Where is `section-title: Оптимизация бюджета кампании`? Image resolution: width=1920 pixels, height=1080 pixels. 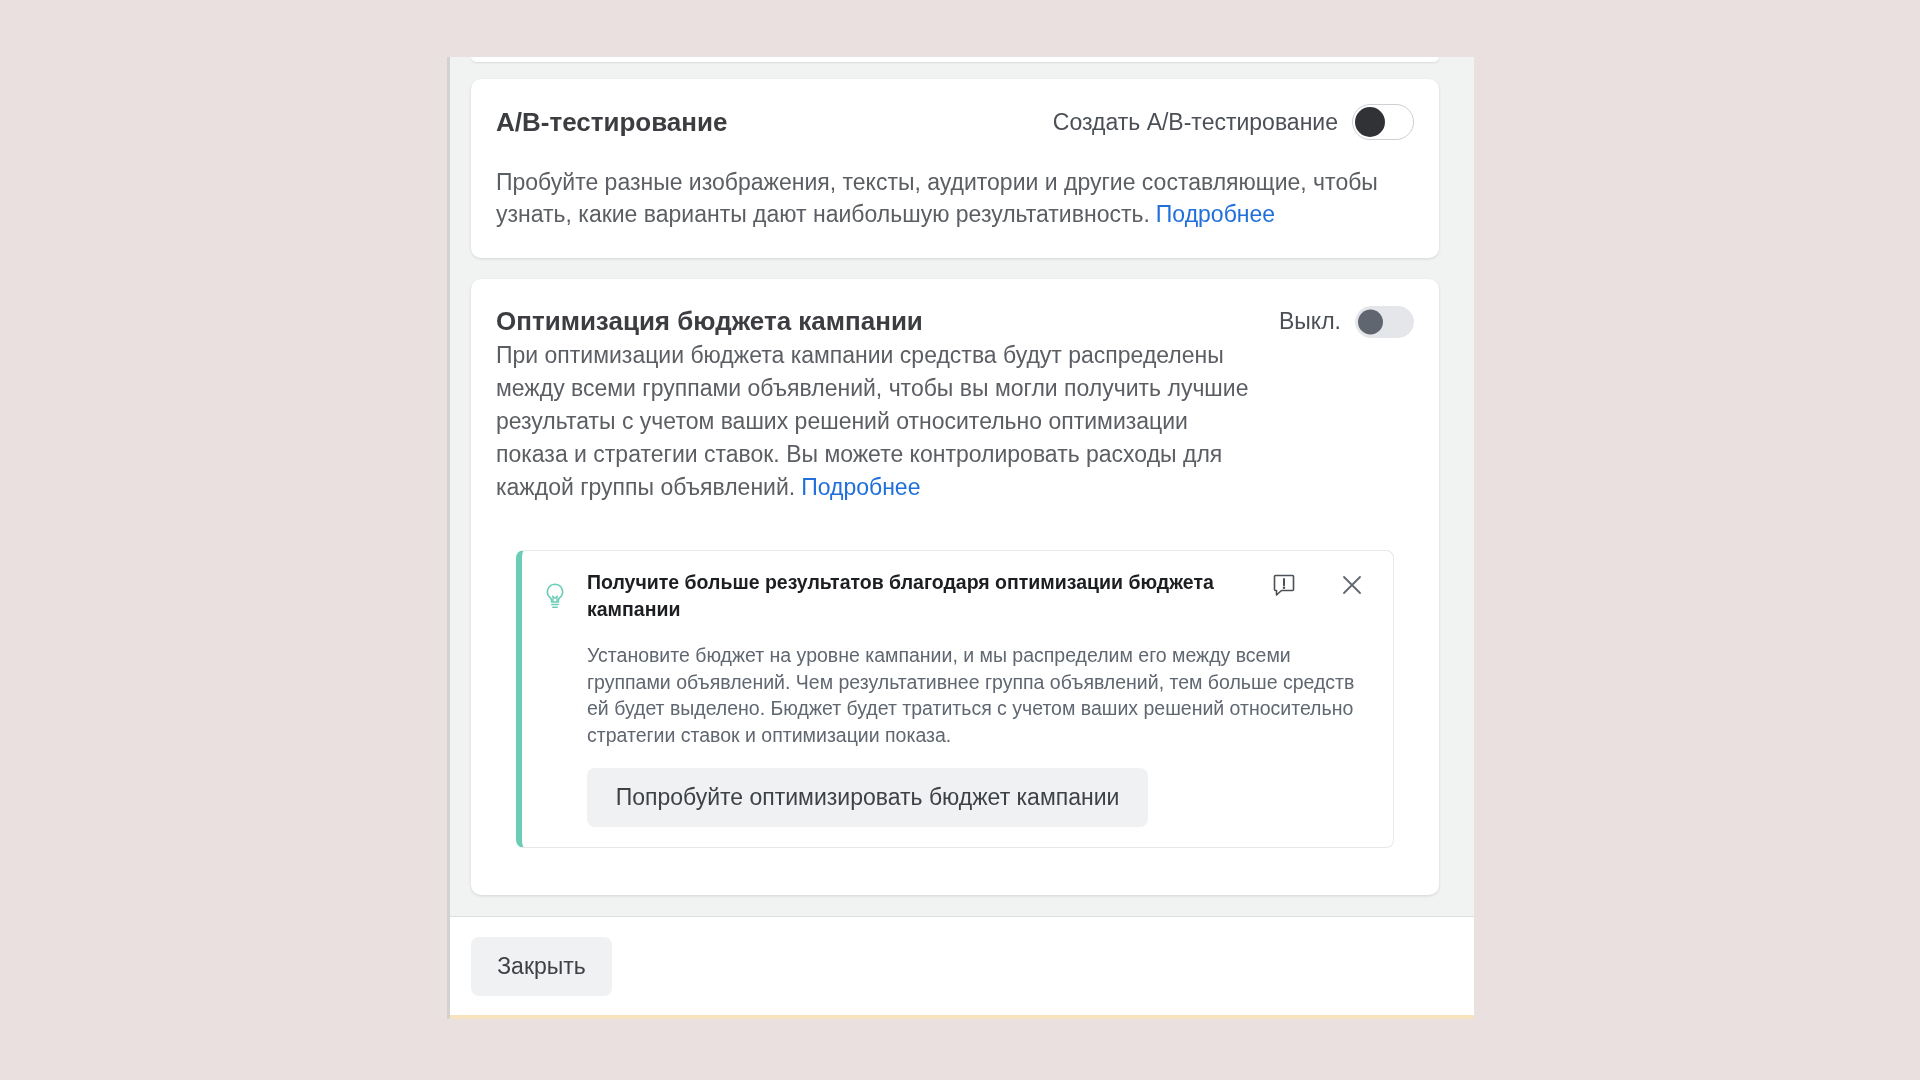
section-title: Оптимизация бюджета кампании is located at coordinates (710, 321).